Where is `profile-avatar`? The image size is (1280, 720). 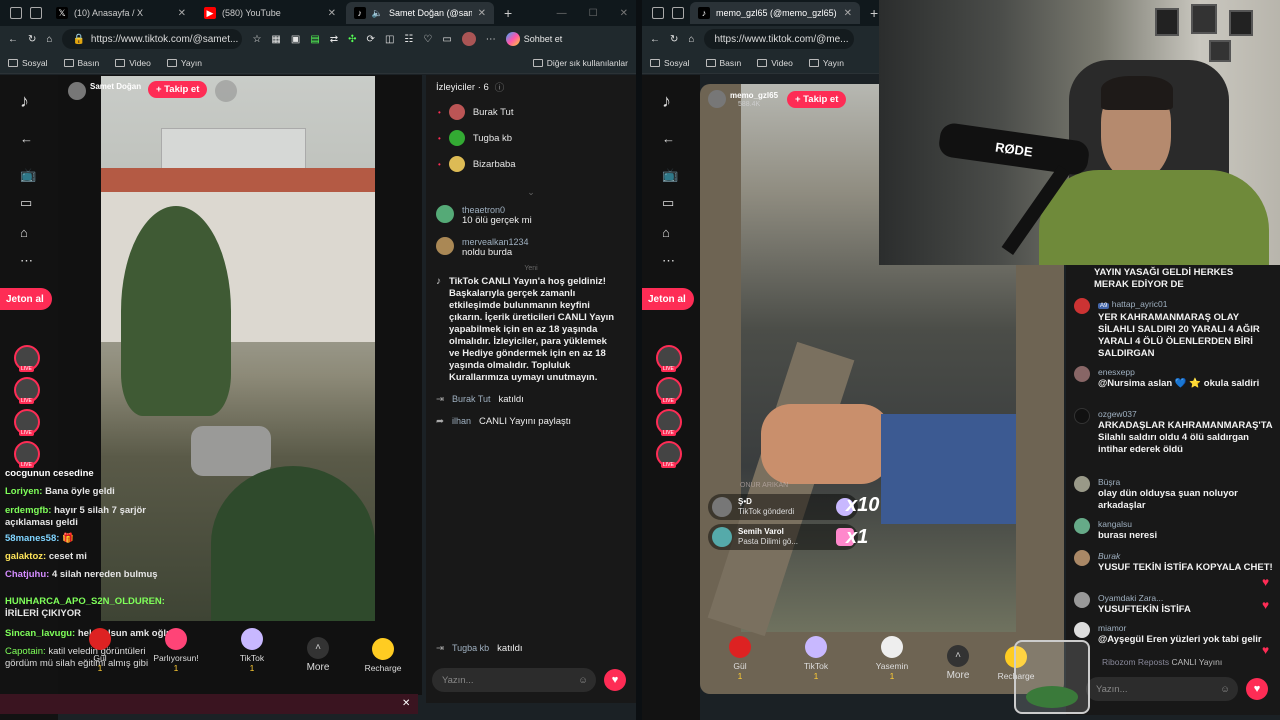
profile-avatar is located at coordinates (468, 39).